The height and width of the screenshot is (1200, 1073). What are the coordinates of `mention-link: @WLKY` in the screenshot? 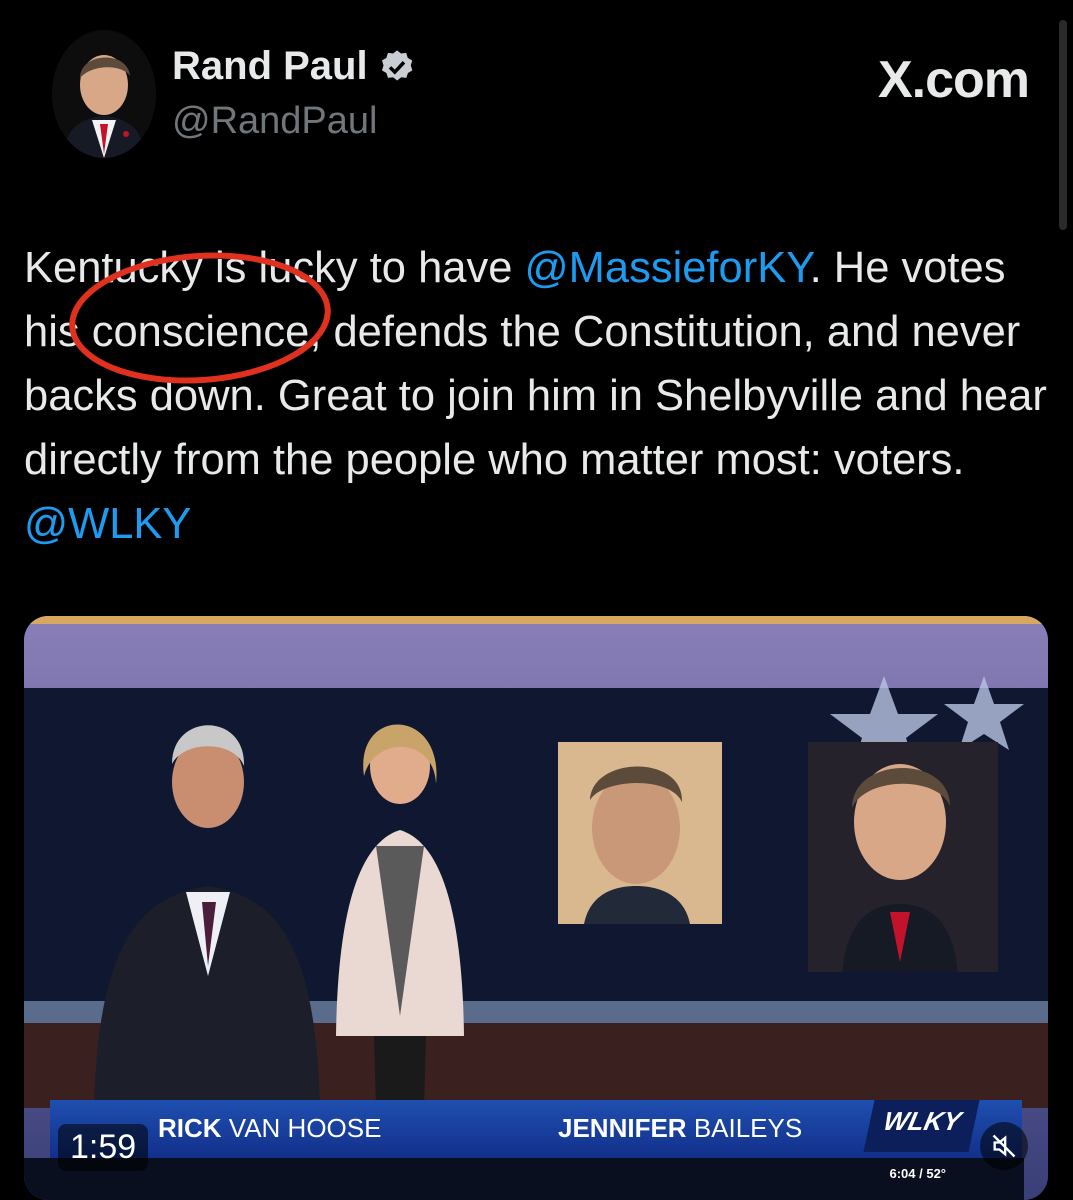 It's located at (107, 524).